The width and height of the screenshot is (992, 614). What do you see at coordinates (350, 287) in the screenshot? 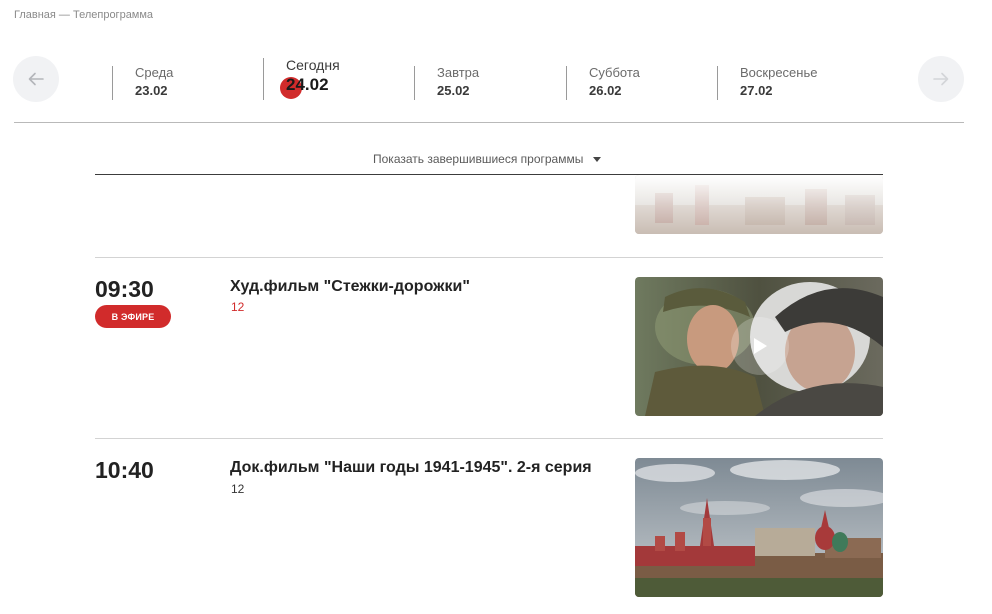
I see `program-title: Худ.фильм "Стежки-дорожки"` at bounding box center [350, 287].